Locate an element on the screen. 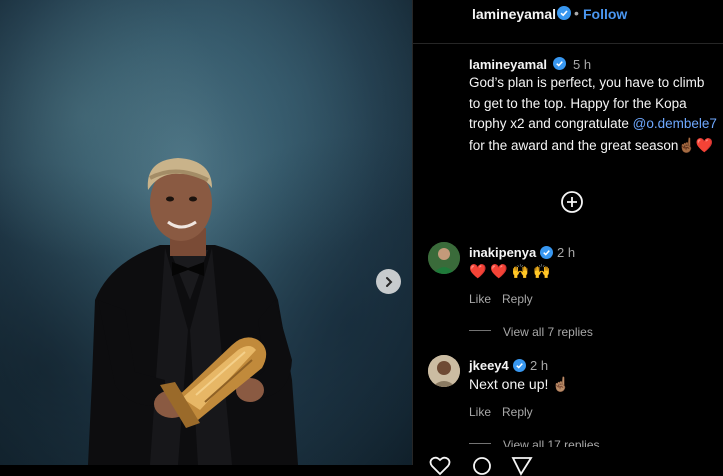  heart-icon is located at coordinates (440, 466).